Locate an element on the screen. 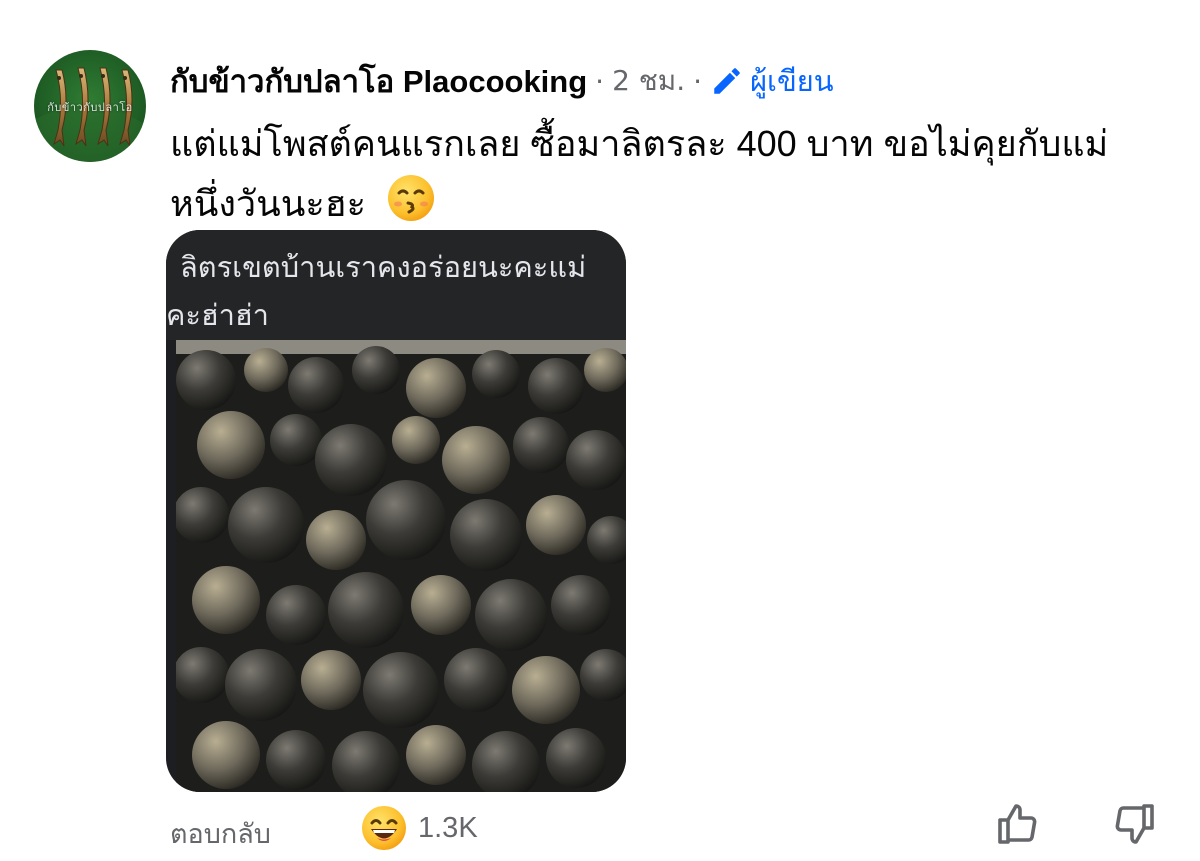 The width and height of the screenshot is (1200, 861). attachment-caption-line: ลิตรเขตบ้านเราคงอร่อยนะคะแม่ is located at coordinates (383, 267).